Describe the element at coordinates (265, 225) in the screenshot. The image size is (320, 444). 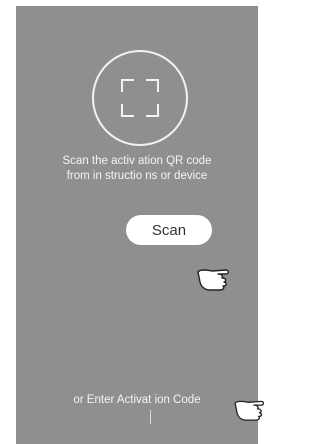
I see `screen-edge` at that location.